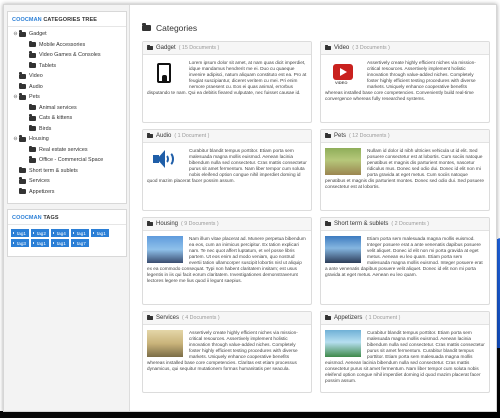  What do you see at coordinates (201, 318) in the screenshot?
I see `document-count: ( 4 Documents )` at bounding box center [201, 318].